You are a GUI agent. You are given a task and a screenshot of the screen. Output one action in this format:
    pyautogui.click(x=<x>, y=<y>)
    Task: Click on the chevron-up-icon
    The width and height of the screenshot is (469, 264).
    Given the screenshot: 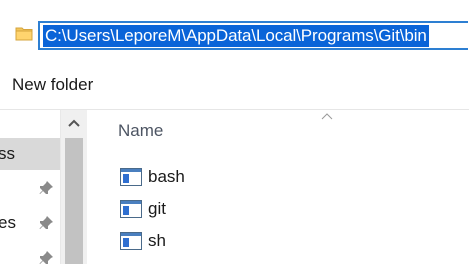 What is the action you would take?
    pyautogui.click(x=74, y=123)
    